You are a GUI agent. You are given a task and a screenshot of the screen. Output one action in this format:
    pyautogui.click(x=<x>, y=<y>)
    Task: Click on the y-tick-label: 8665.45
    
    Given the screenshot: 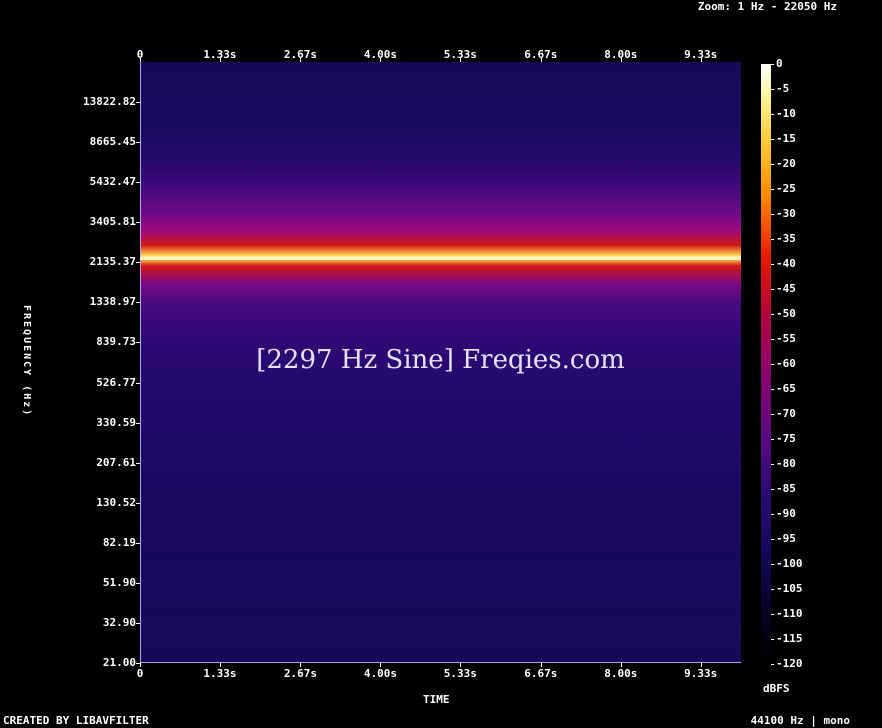 What is the action you would take?
    pyautogui.click(x=112, y=142)
    